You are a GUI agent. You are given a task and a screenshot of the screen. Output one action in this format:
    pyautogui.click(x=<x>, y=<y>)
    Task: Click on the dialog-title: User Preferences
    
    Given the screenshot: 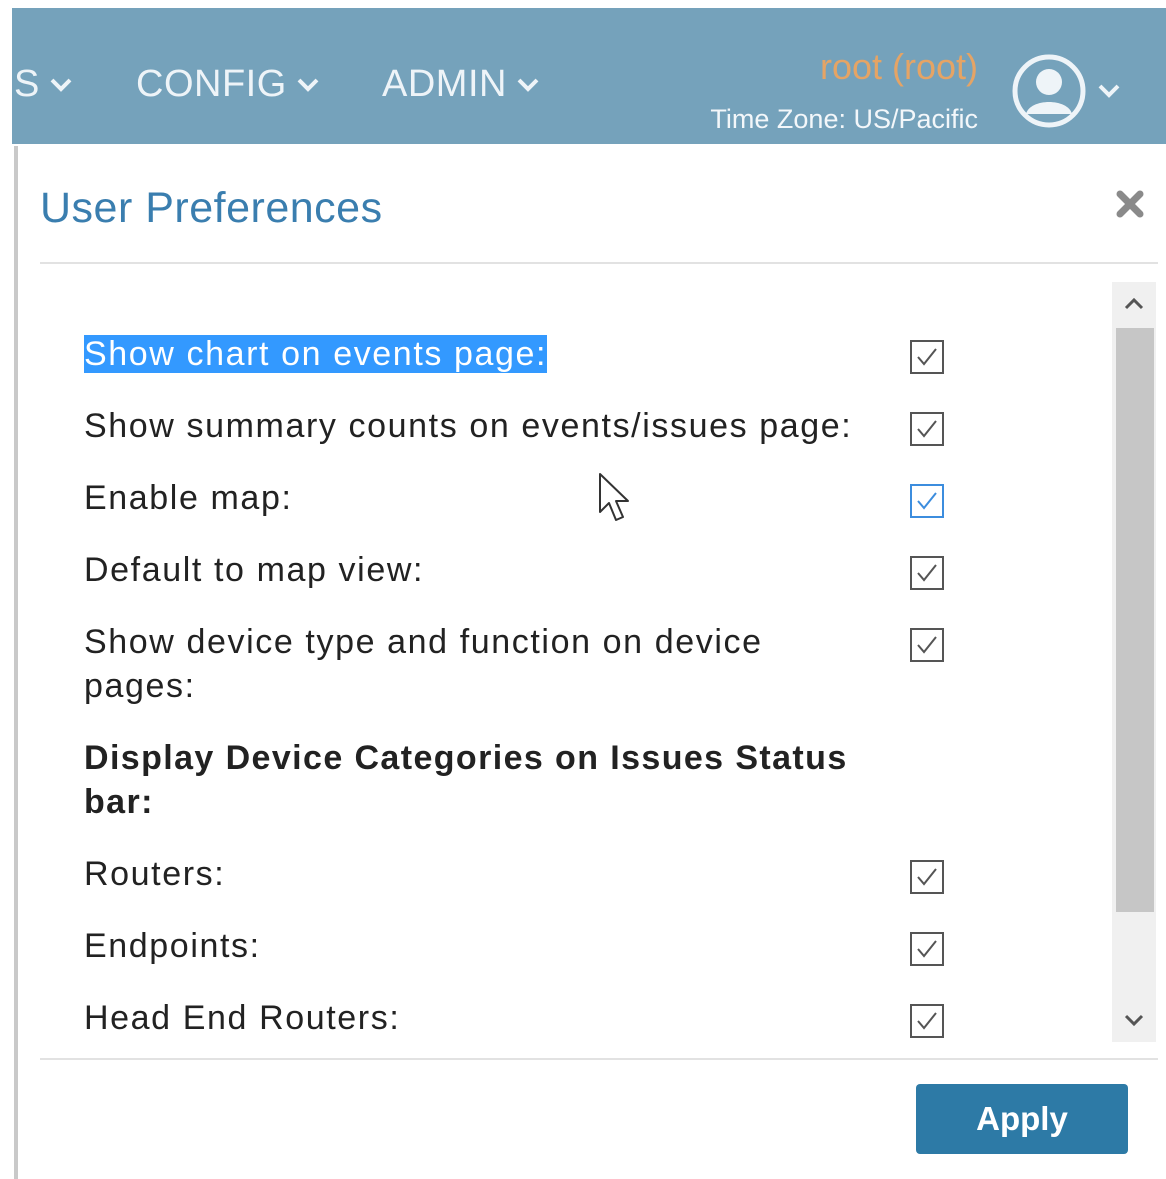 What is the action you would take?
    pyautogui.click(x=211, y=208)
    